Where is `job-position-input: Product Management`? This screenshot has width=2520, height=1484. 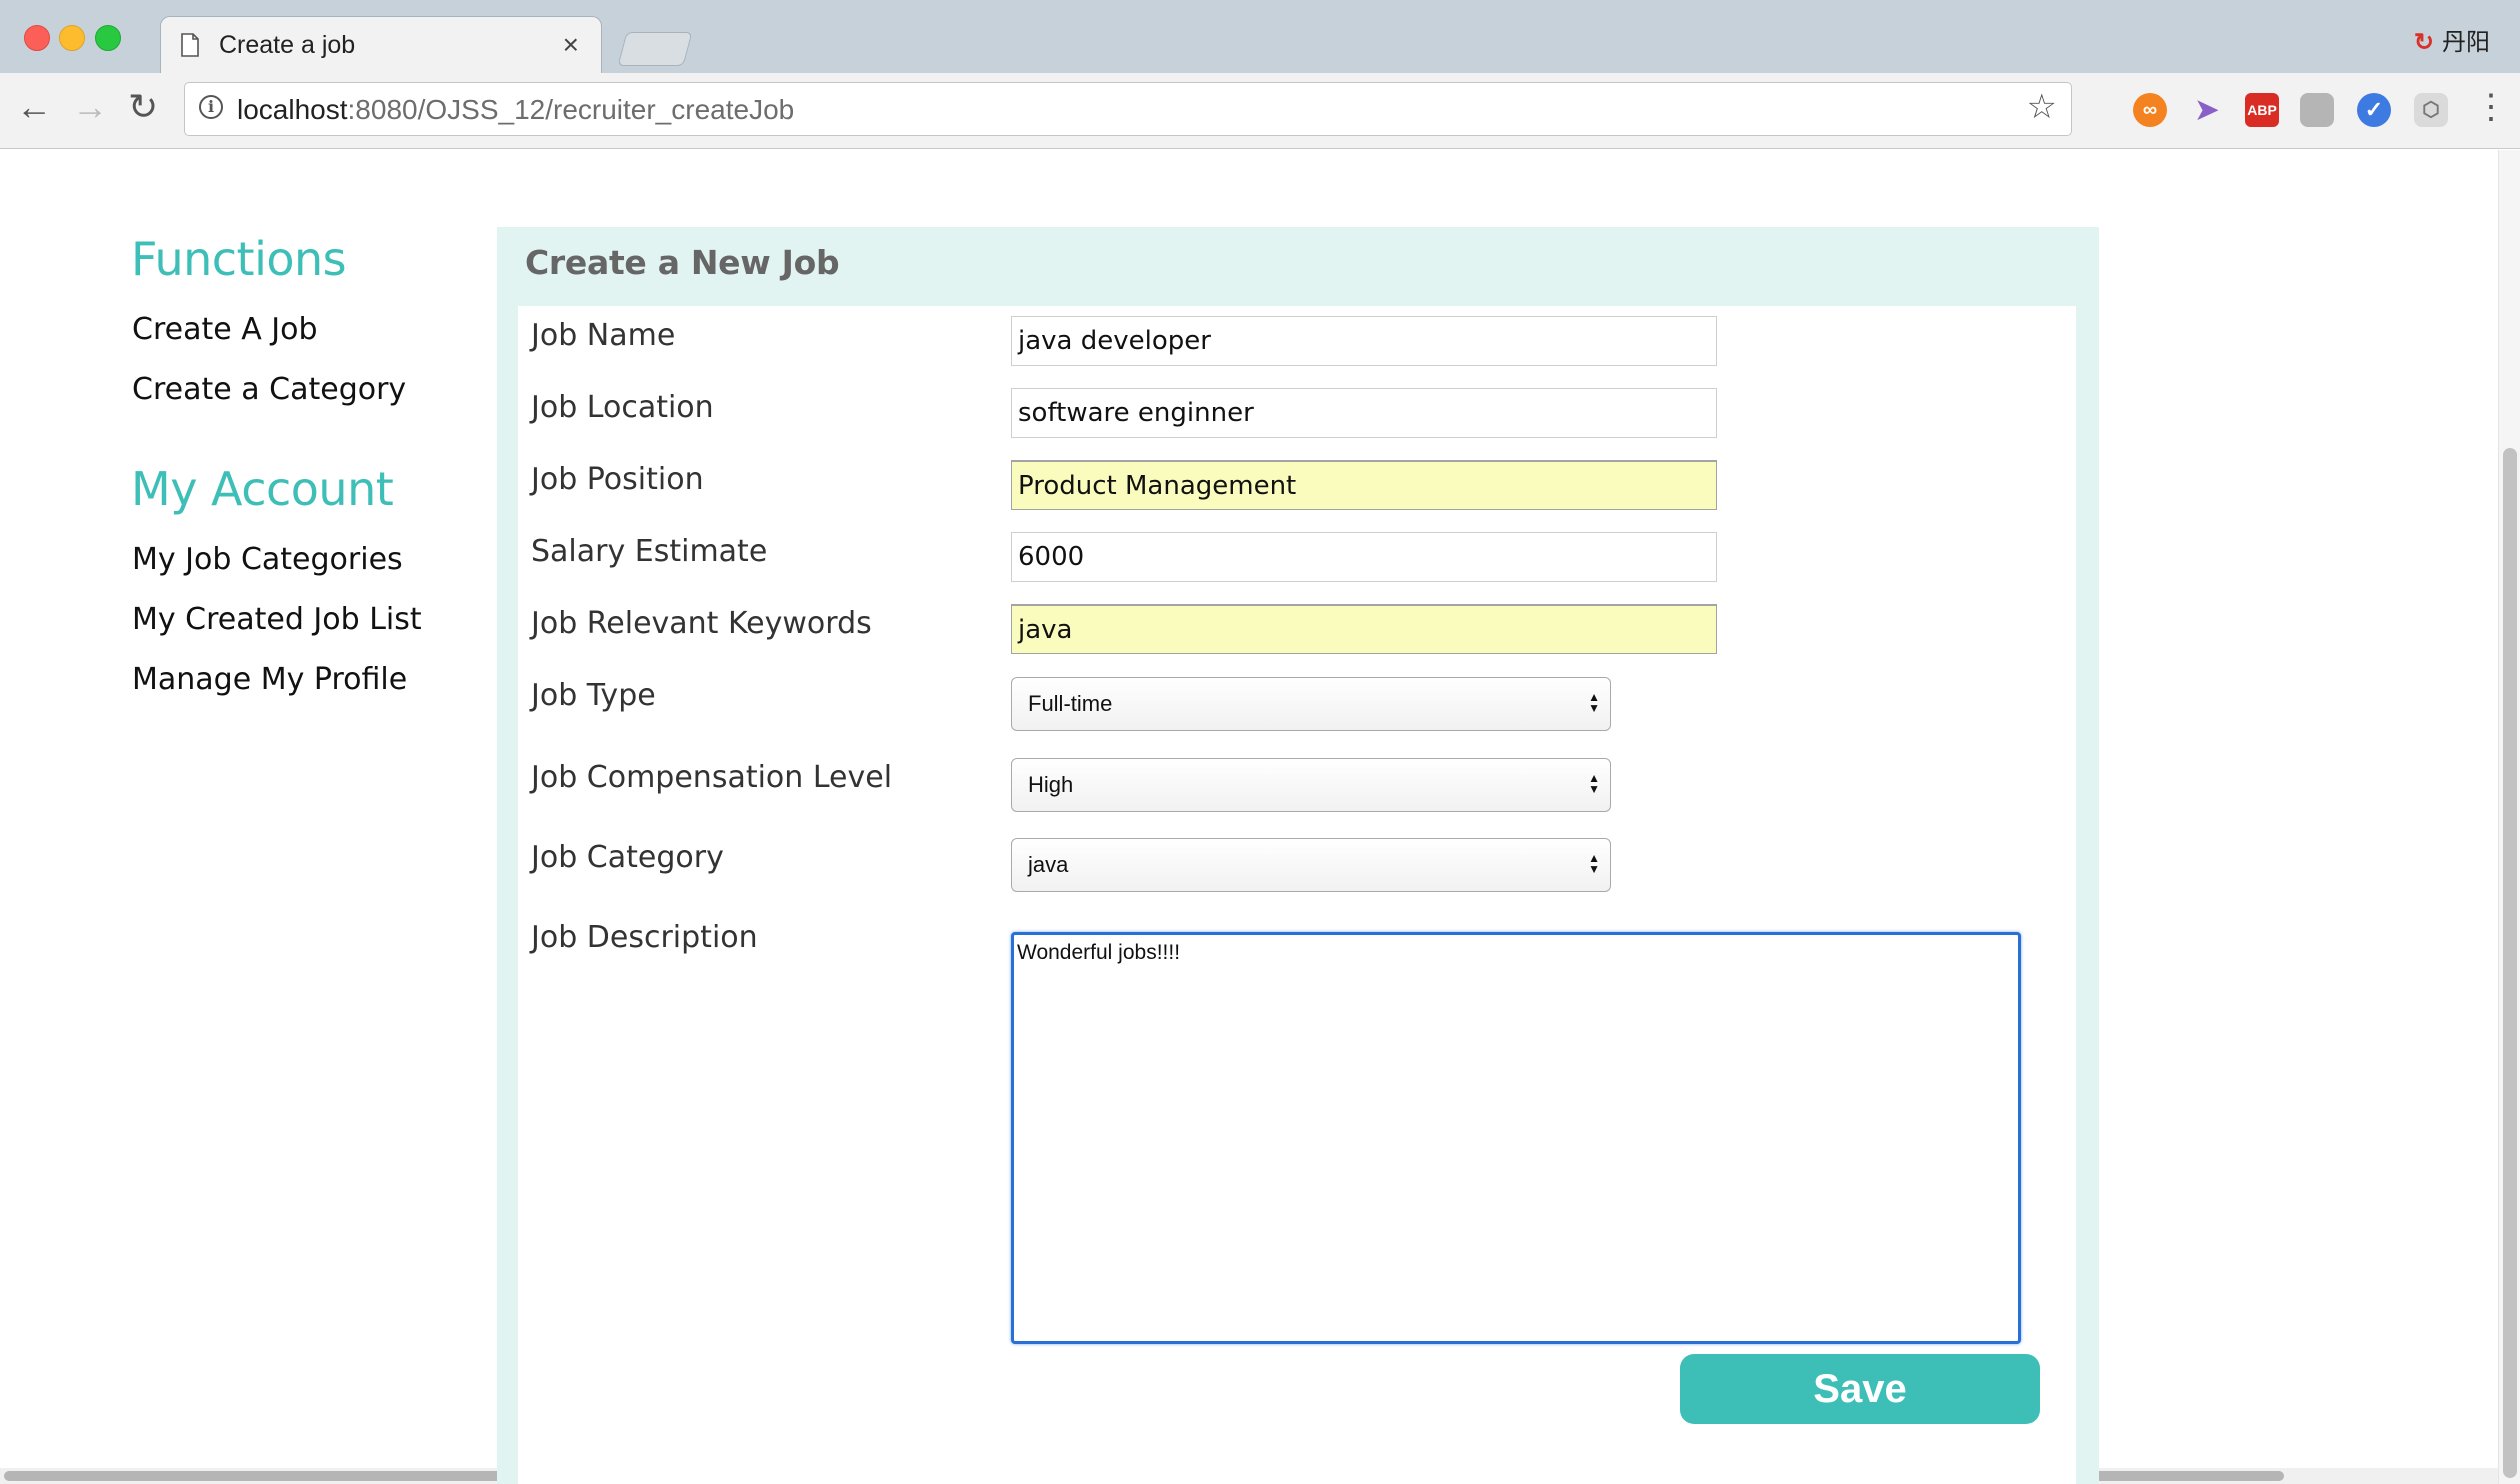
job-position-input: Product Management is located at coordinates (1364, 485).